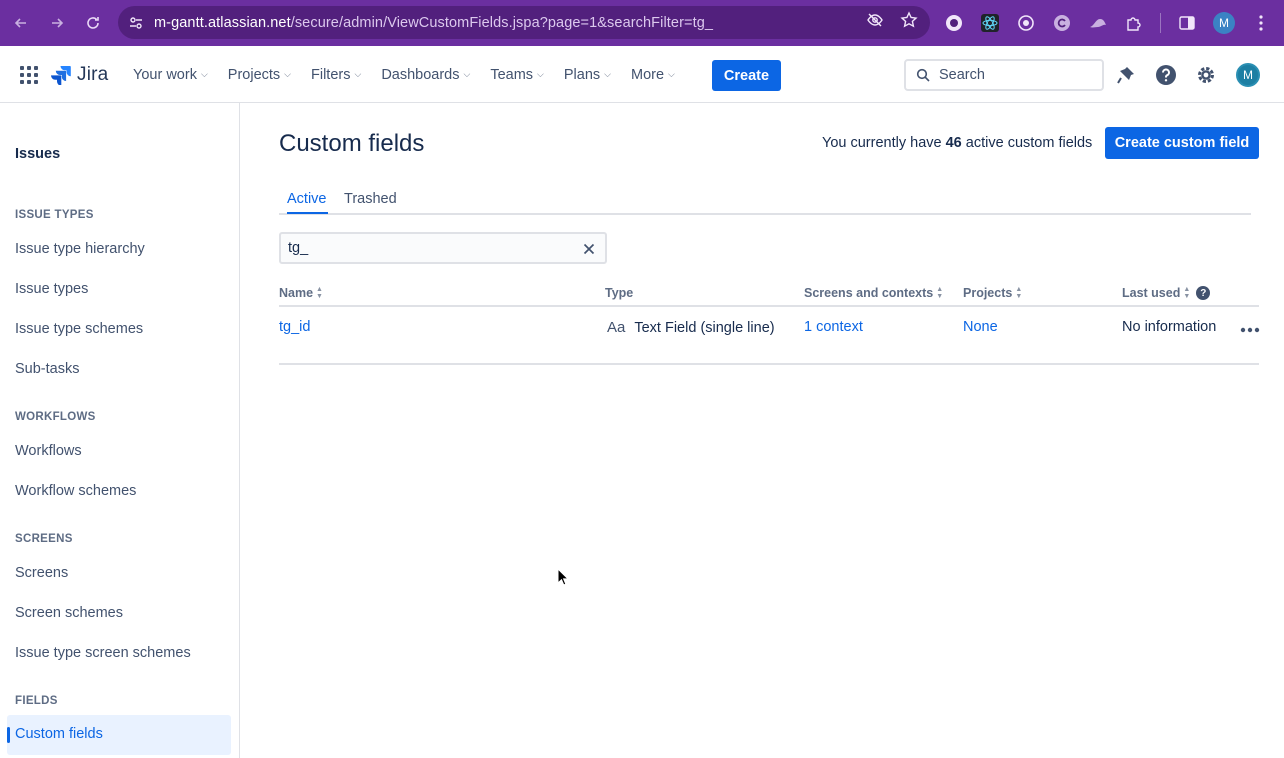 This screenshot has height=758, width=1284. What do you see at coordinates (1261, 23) in the screenshot?
I see `kebab-menu-icon` at bounding box center [1261, 23].